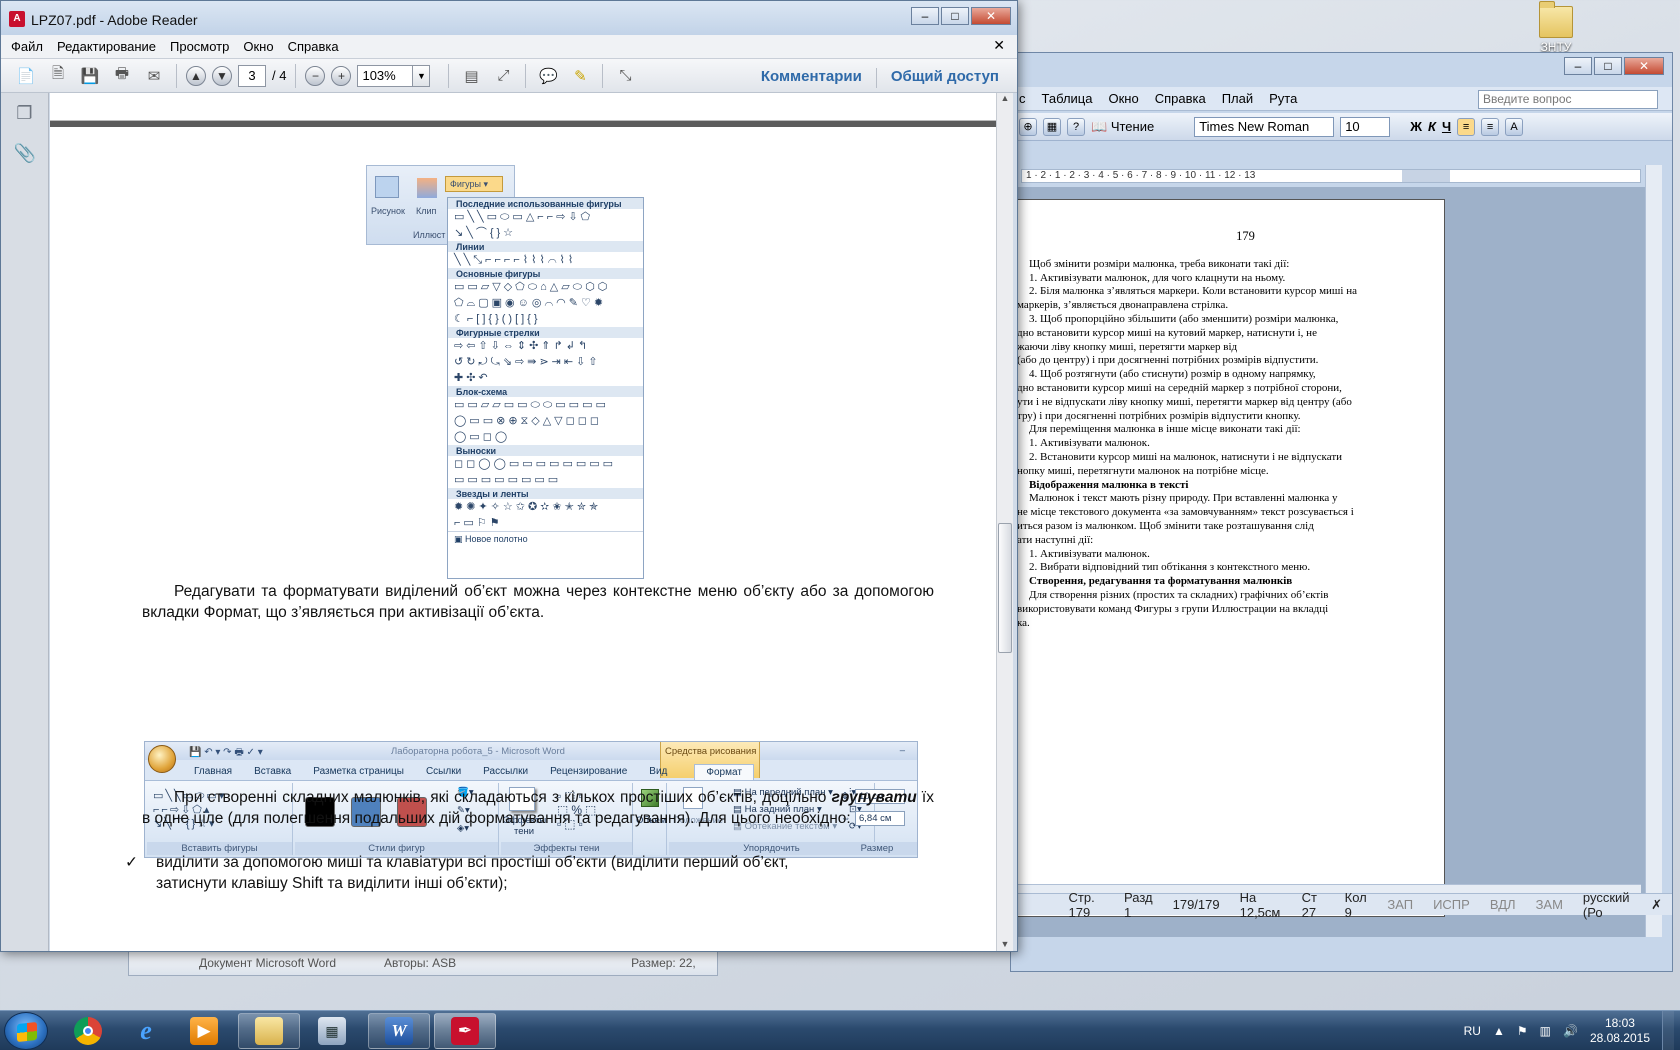  I want to click on reader-minimize-button: –, so click(925, 16).